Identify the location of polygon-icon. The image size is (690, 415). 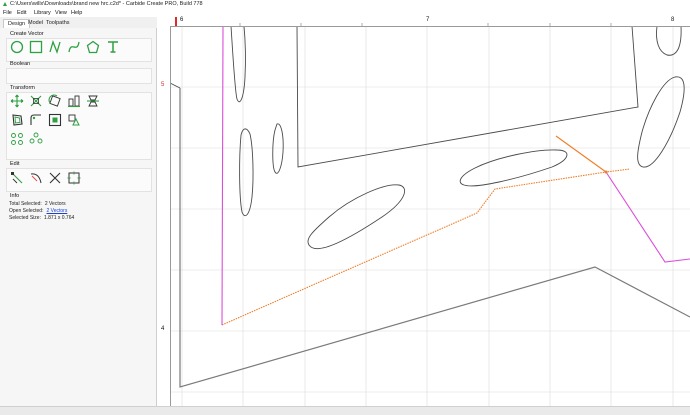
(93, 47).